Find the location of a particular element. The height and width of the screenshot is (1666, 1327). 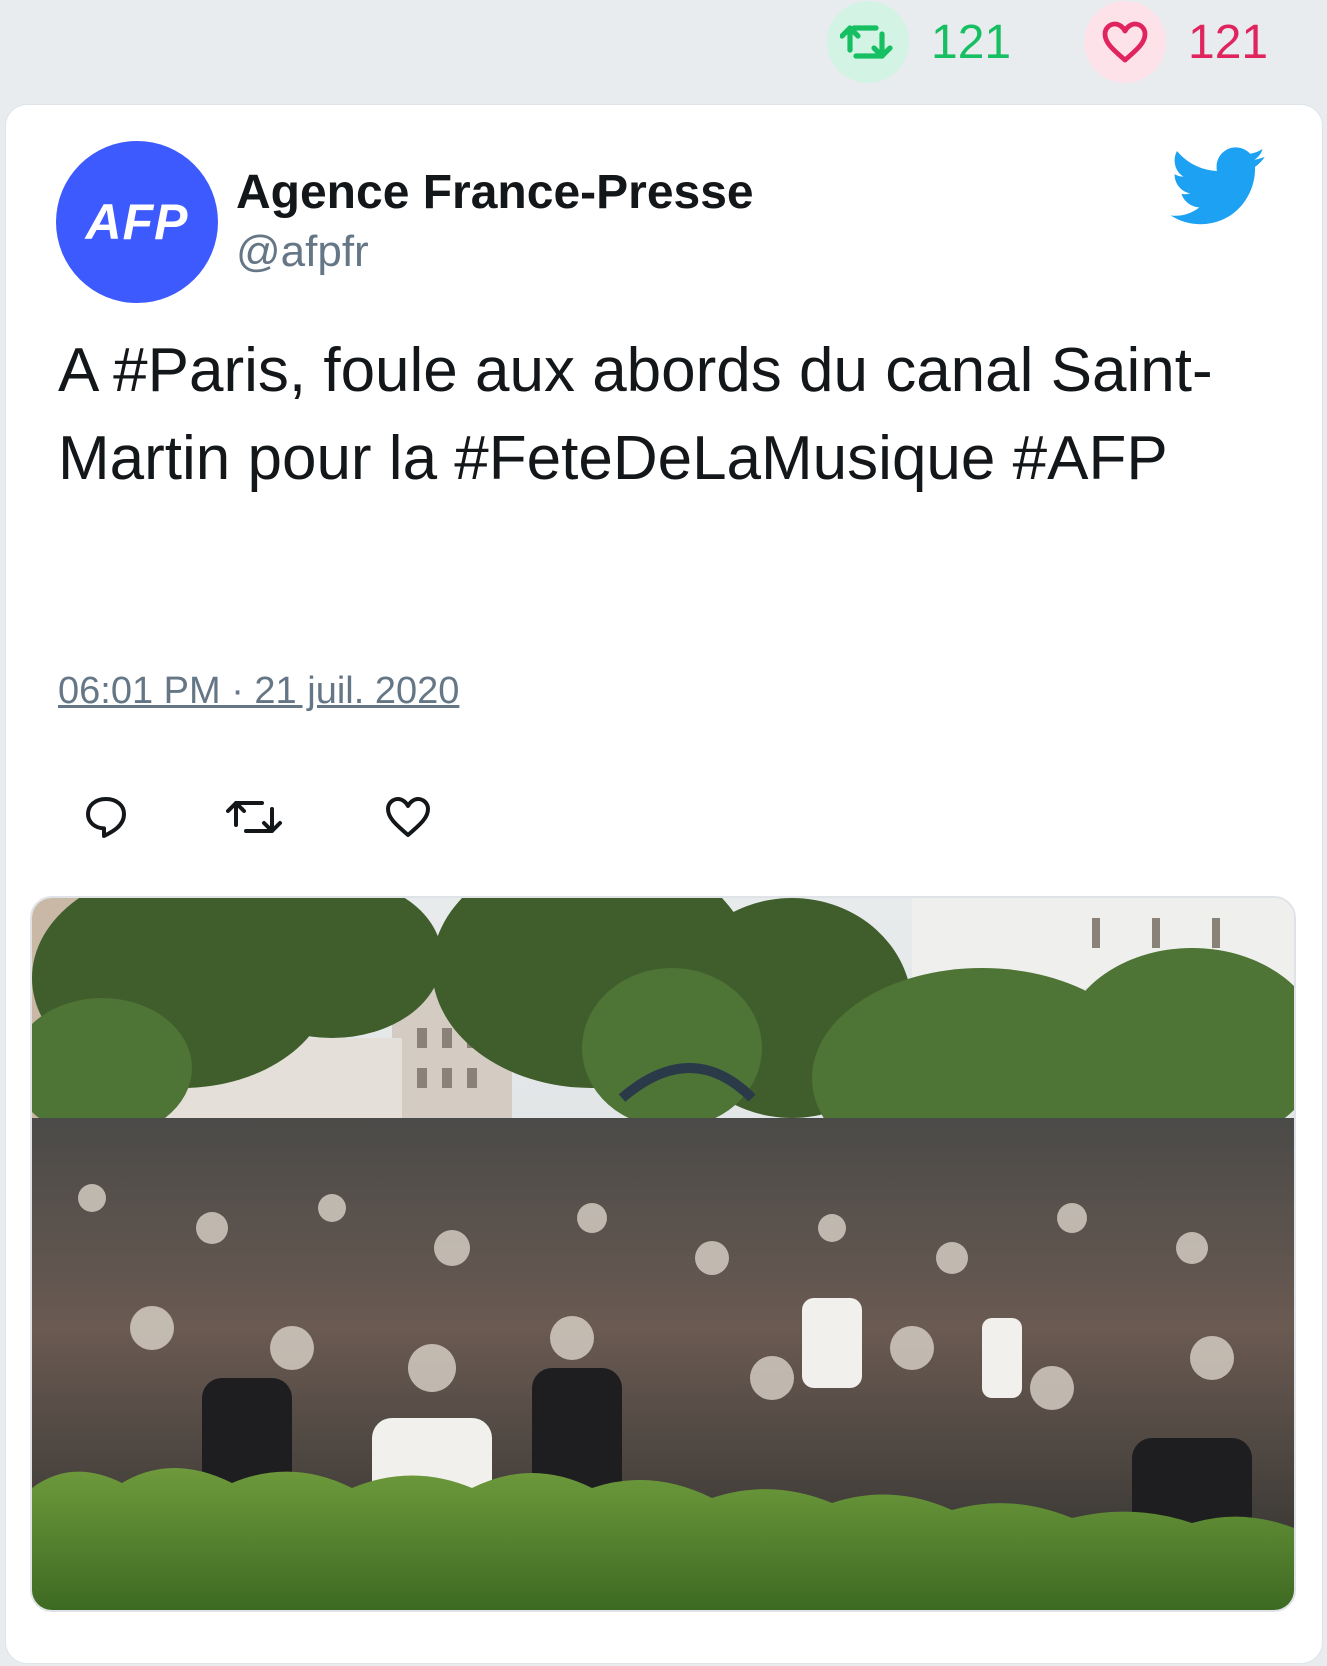

like-count: 121 is located at coordinates (1228, 42).